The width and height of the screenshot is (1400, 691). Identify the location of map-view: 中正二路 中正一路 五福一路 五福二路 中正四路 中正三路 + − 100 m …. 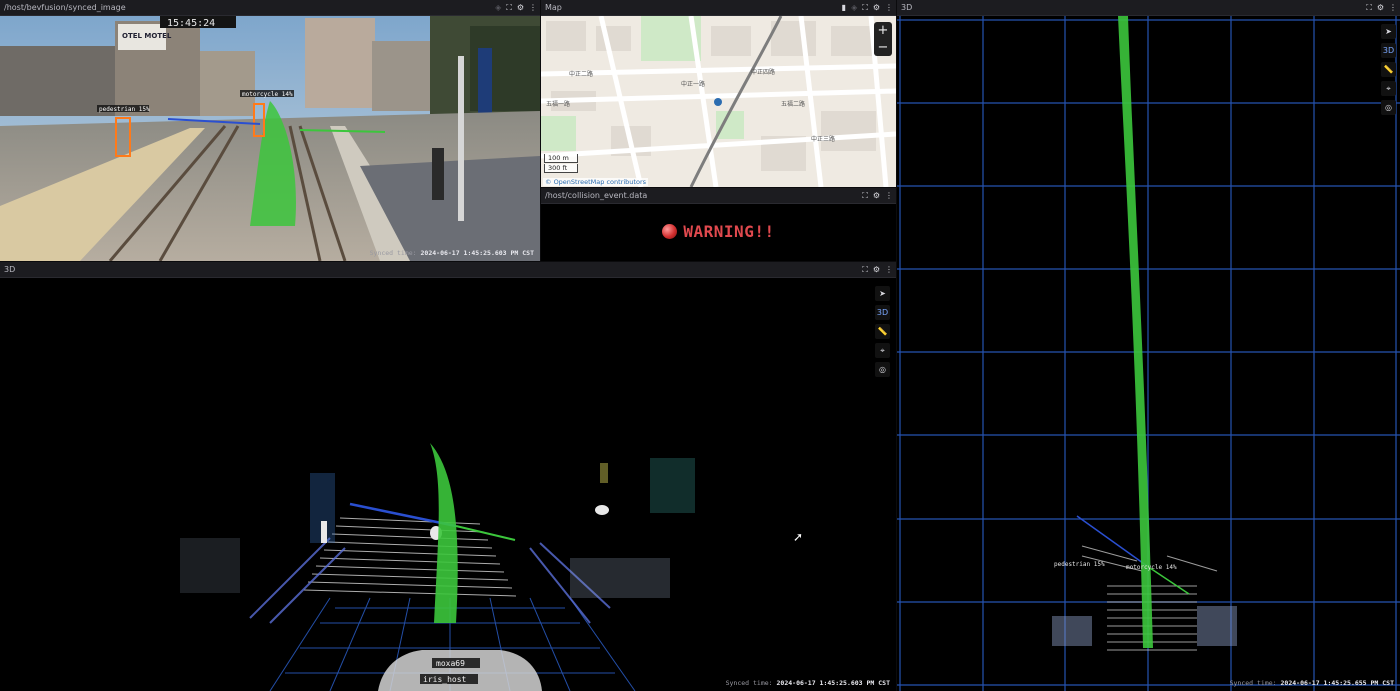
(718, 101).